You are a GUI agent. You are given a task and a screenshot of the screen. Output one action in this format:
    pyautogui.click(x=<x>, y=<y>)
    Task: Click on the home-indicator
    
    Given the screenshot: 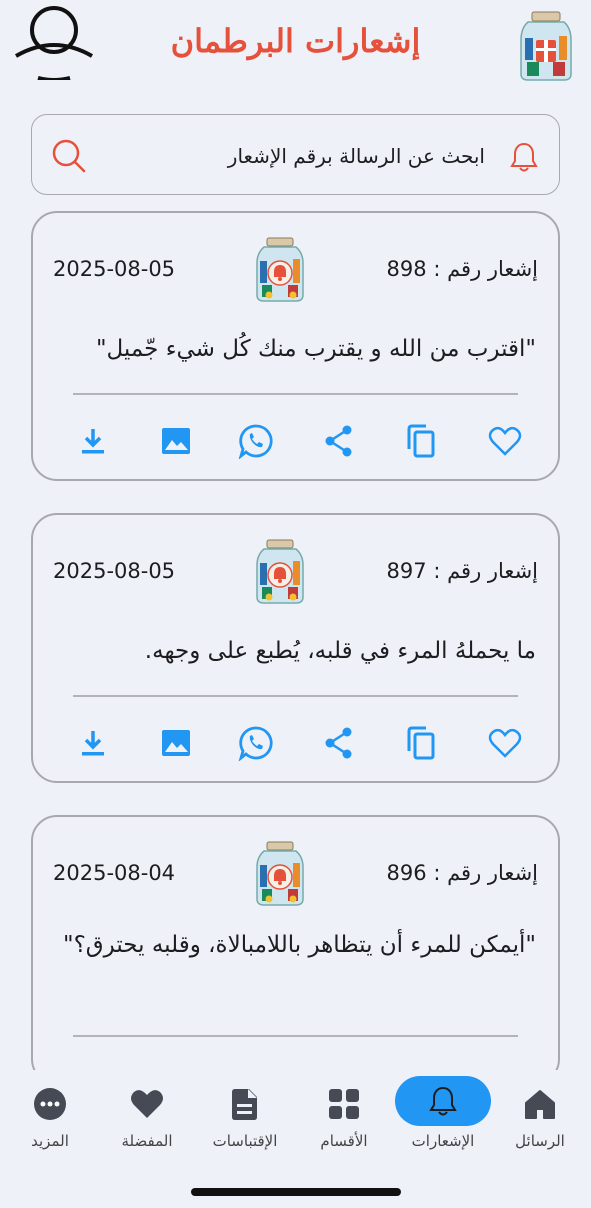 What is the action you would take?
    pyautogui.click(x=296, y=1192)
    